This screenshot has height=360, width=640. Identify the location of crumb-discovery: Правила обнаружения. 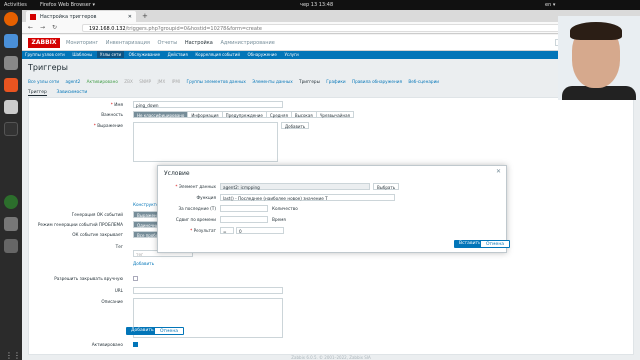
(377, 81).